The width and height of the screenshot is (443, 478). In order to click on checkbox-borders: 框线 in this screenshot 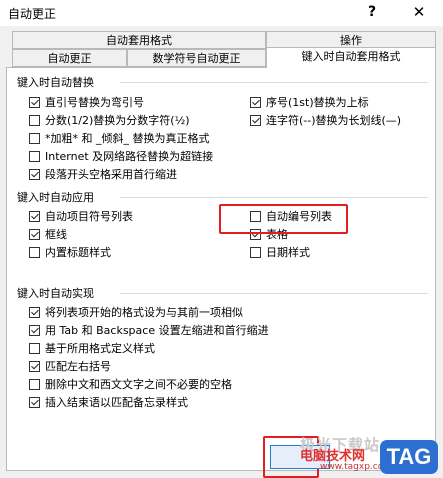, I will do `click(48, 234)`.